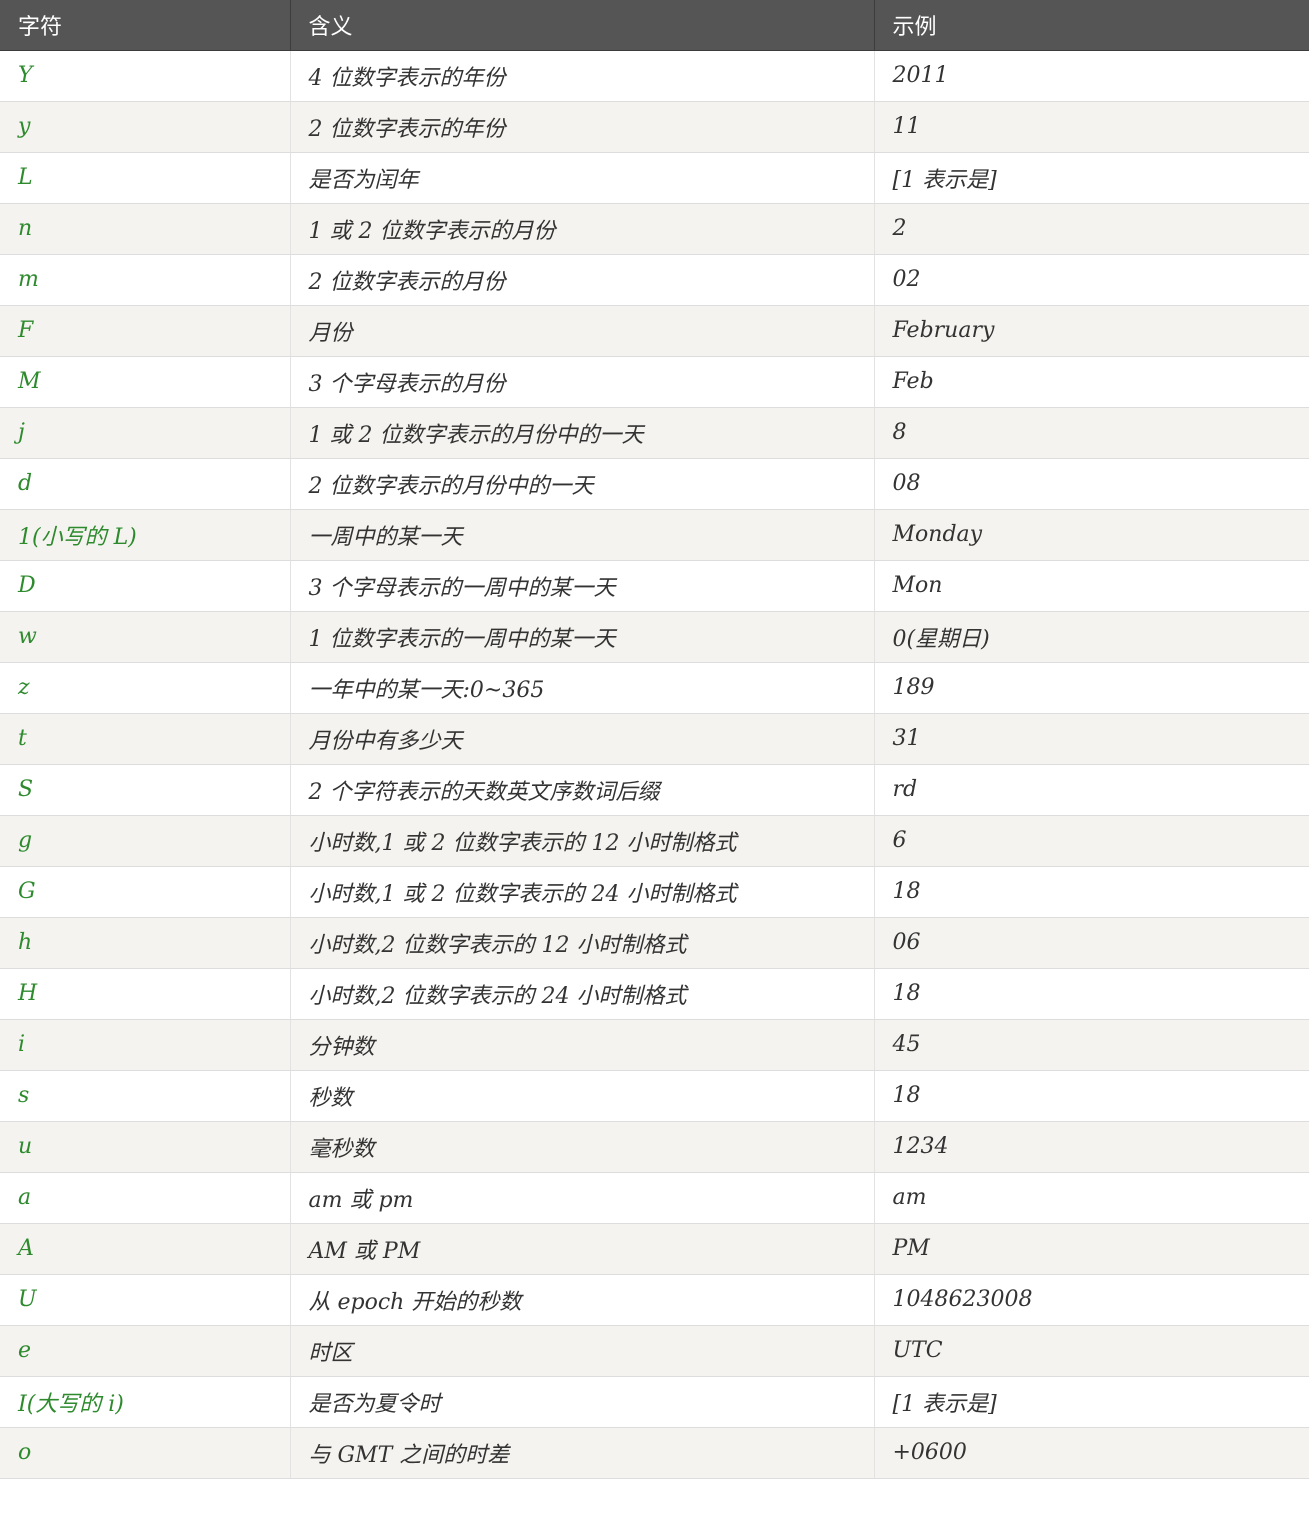 The width and height of the screenshot is (1309, 1536). What do you see at coordinates (582, 1096) in the screenshot?
I see `meaning-cell: 秒数` at bounding box center [582, 1096].